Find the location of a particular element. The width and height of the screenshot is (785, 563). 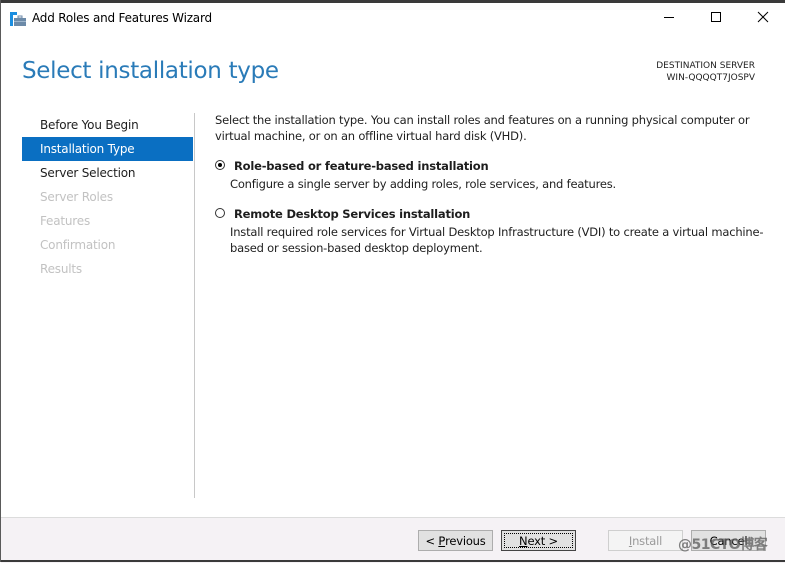

window-title: Add Roles and Features Wizard is located at coordinates (122, 18).